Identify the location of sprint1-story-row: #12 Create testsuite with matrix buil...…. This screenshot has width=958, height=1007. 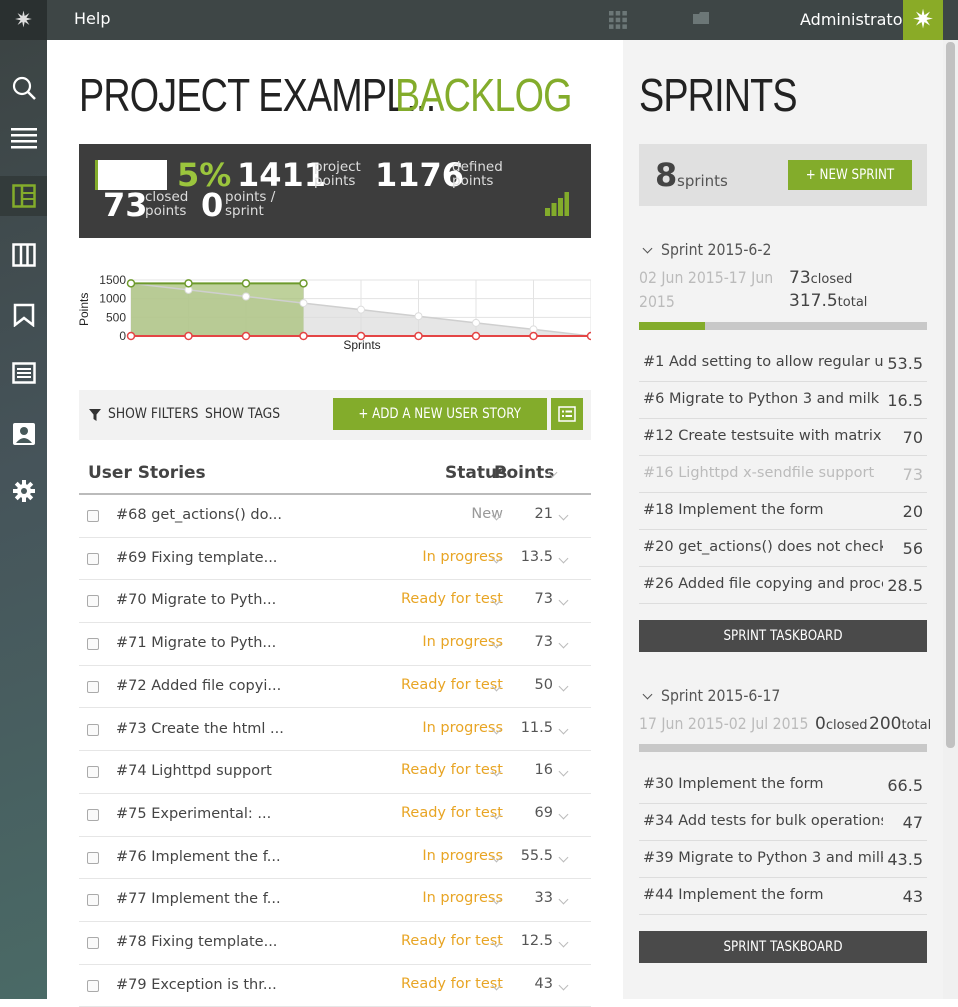
(783, 437).